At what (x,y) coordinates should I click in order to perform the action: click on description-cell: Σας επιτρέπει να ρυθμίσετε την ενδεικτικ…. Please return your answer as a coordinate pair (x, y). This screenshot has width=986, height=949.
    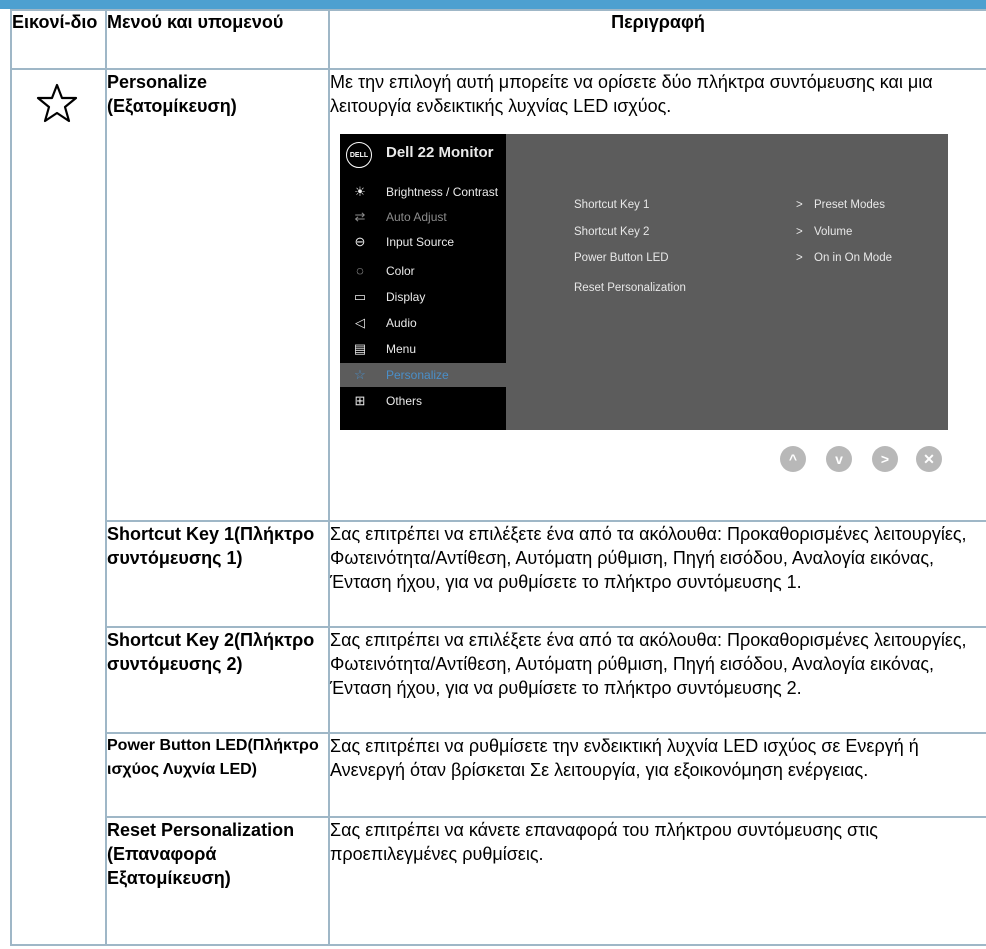
    Looking at the image, I should click on (657, 775).